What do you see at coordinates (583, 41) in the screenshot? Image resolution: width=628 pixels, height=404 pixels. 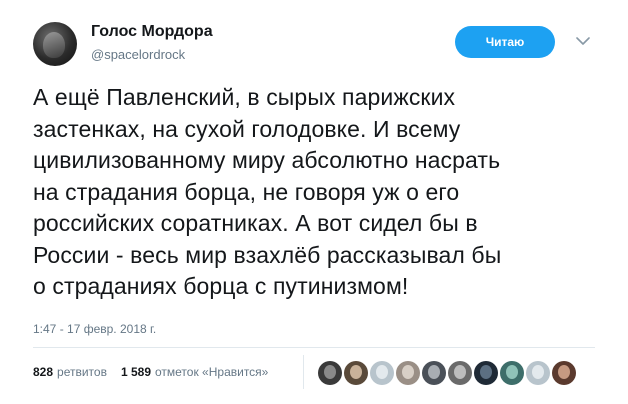 I see `chevron-down-icon` at bounding box center [583, 41].